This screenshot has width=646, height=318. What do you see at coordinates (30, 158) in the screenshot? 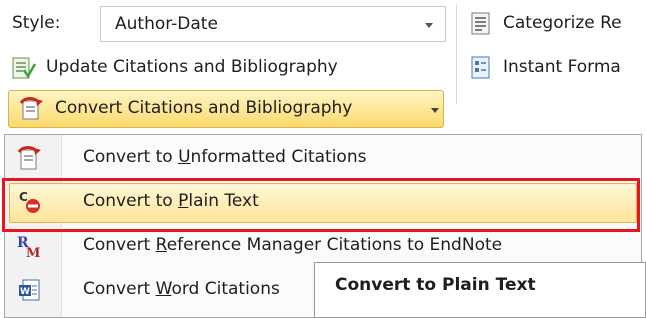
I see `convert-unformatted-icon` at bounding box center [30, 158].